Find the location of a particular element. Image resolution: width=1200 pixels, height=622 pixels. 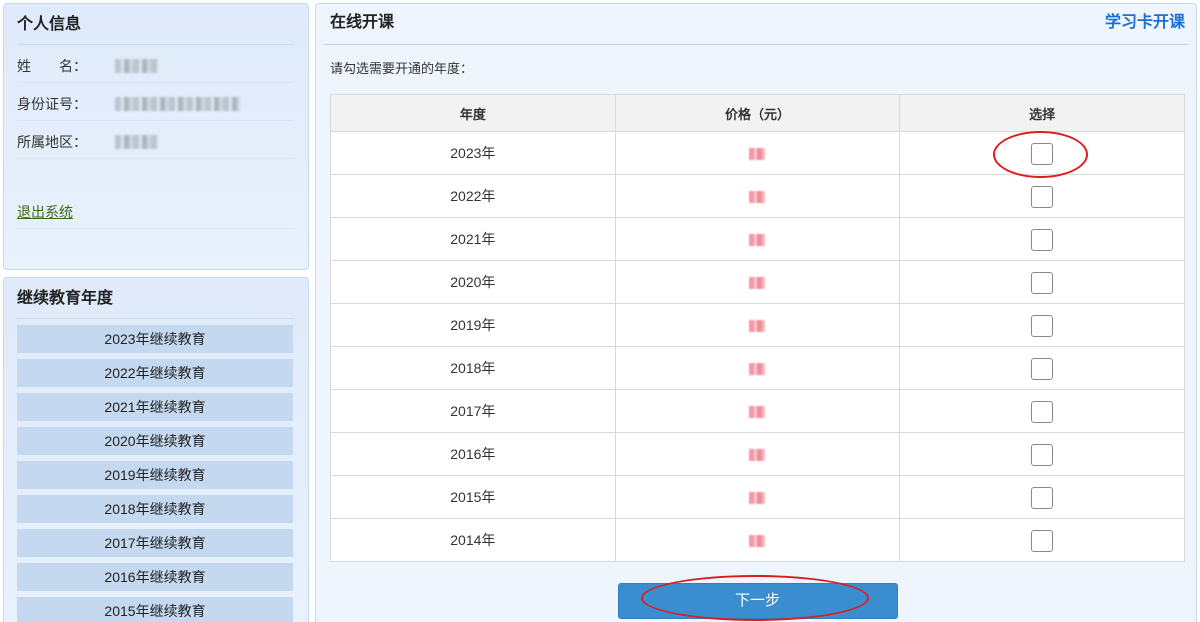

table-row: 2016年 is located at coordinates (757, 454).